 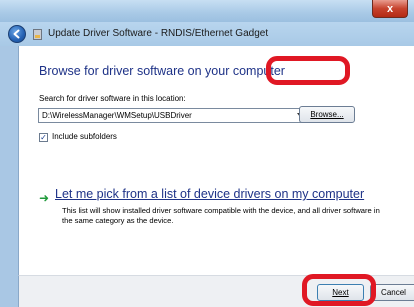 I want to click on include-subfolders-checkbox: ✓, so click(x=43, y=137).